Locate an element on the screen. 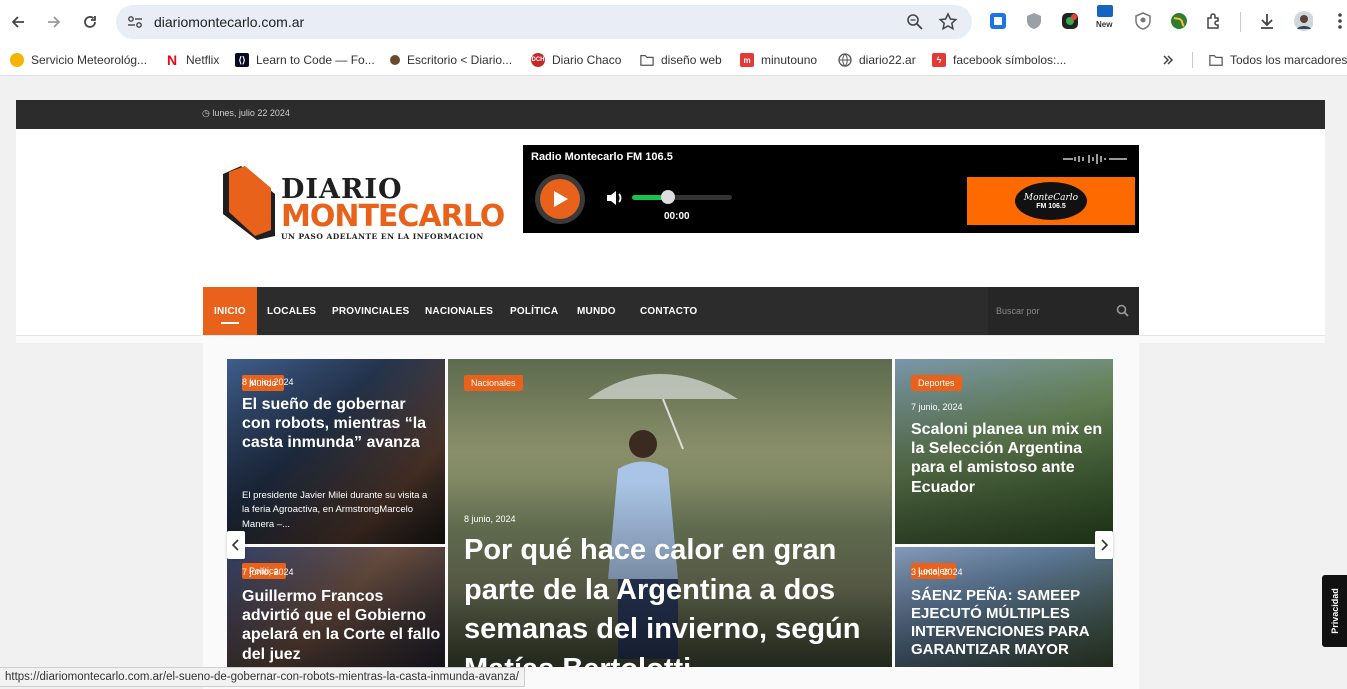 The height and width of the screenshot is (689, 1347). nav-item-locales: LOCALES is located at coordinates (291, 311).